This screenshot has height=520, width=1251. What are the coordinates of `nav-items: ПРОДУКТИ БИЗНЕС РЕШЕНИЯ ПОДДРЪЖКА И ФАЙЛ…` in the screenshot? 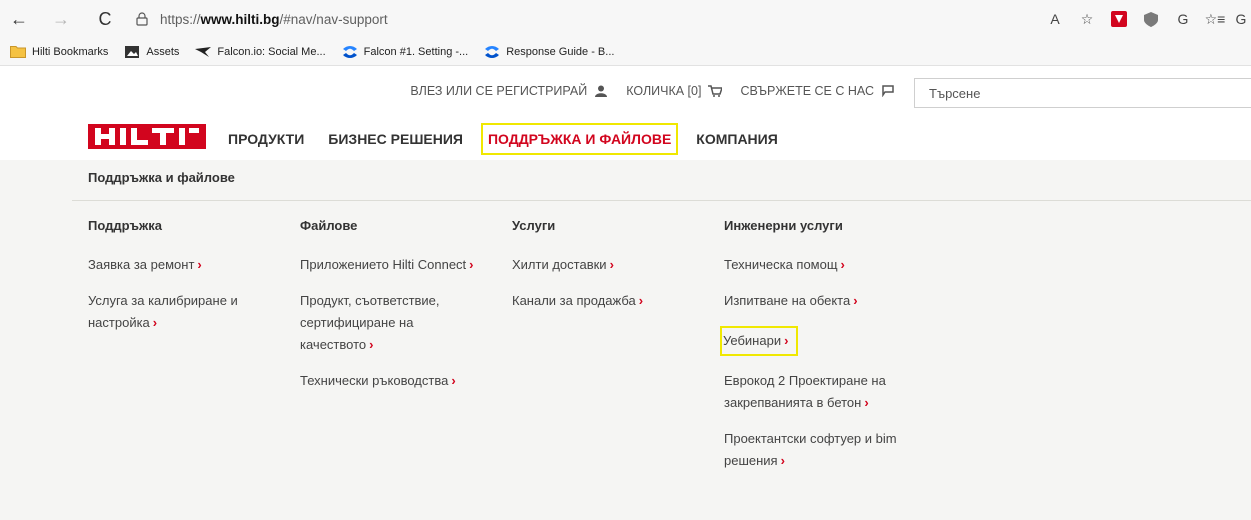 It's located at (515, 139).